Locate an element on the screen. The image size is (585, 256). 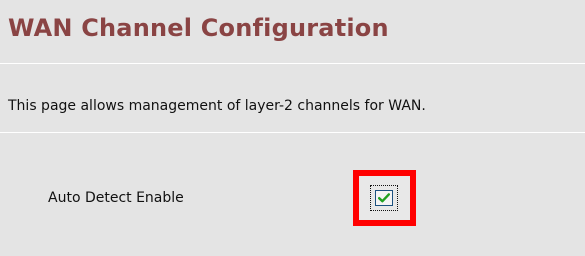
checkbox-focus-outline is located at coordinates (384, 198).